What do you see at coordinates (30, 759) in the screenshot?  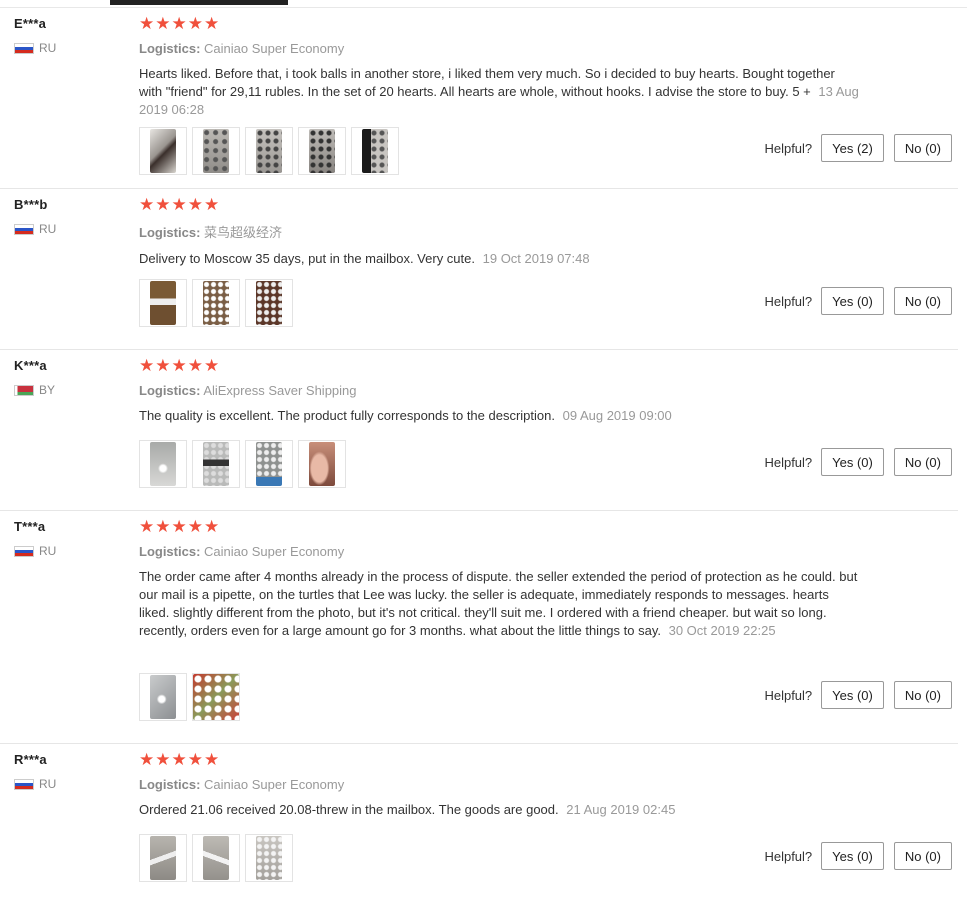 I see `reviewer-name: R***a` at bounding box center [30, 759].